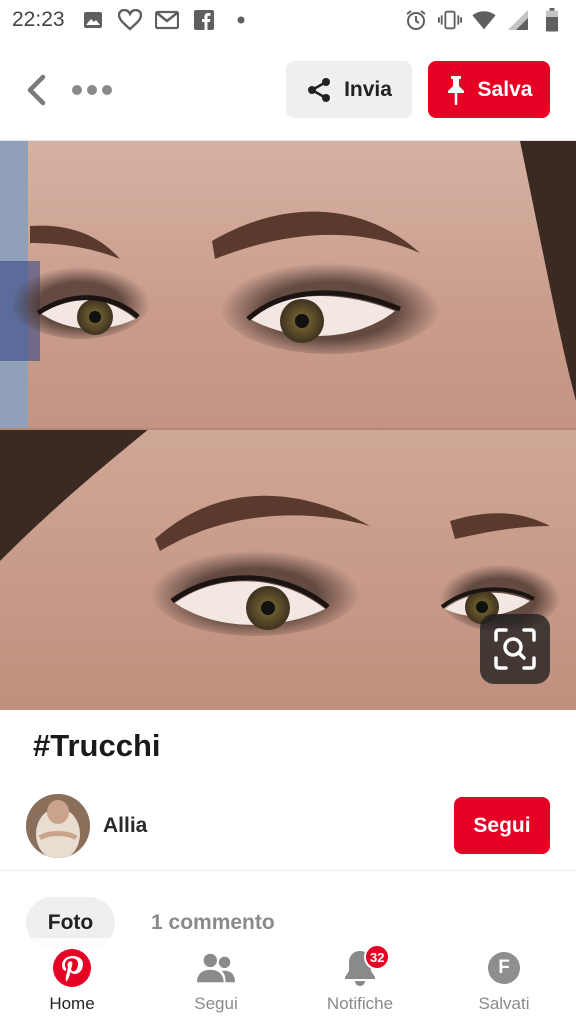 The image size is (576, 1024). I want to click on gallery-icon, so click(93, 20).